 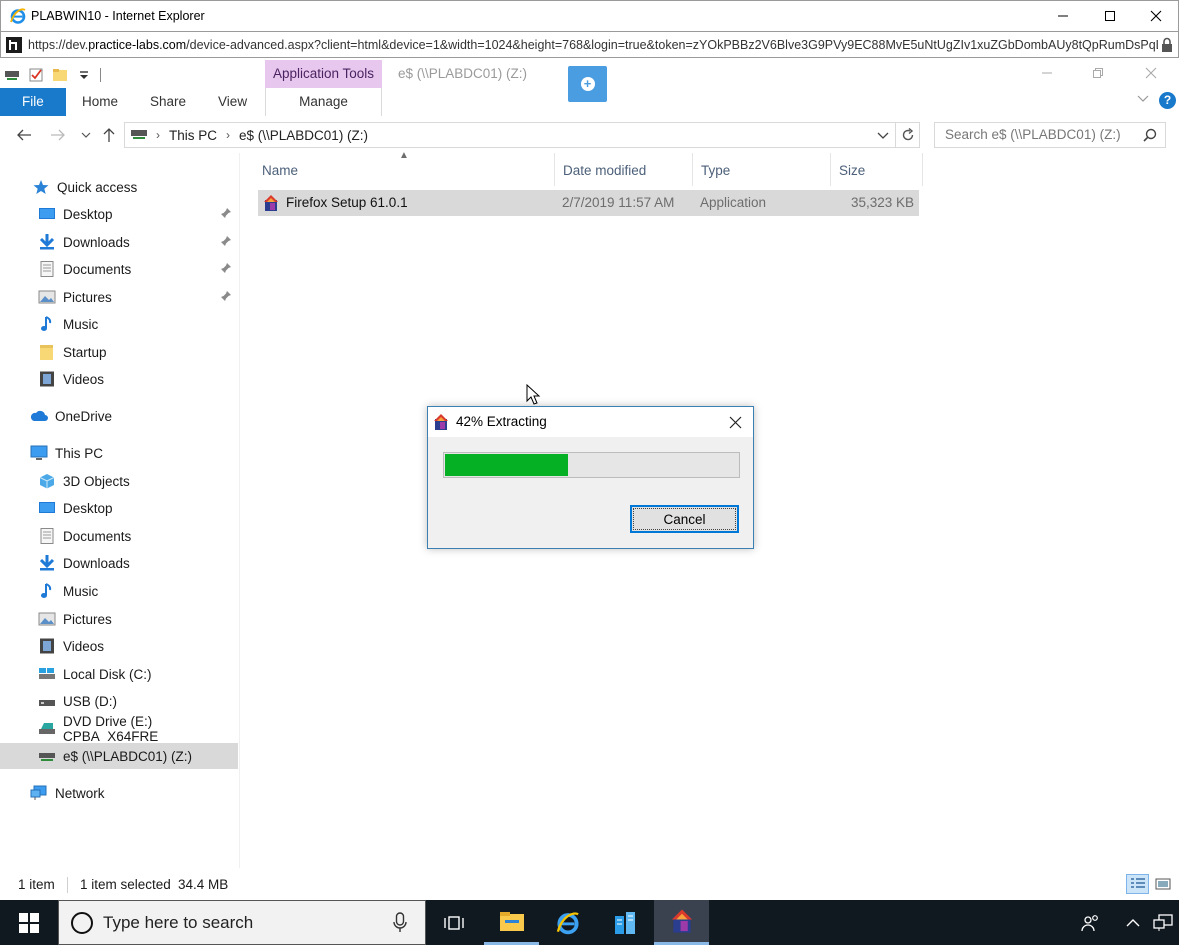 I want to click on taskbar-file-explorer, so click(x=511, y=922).